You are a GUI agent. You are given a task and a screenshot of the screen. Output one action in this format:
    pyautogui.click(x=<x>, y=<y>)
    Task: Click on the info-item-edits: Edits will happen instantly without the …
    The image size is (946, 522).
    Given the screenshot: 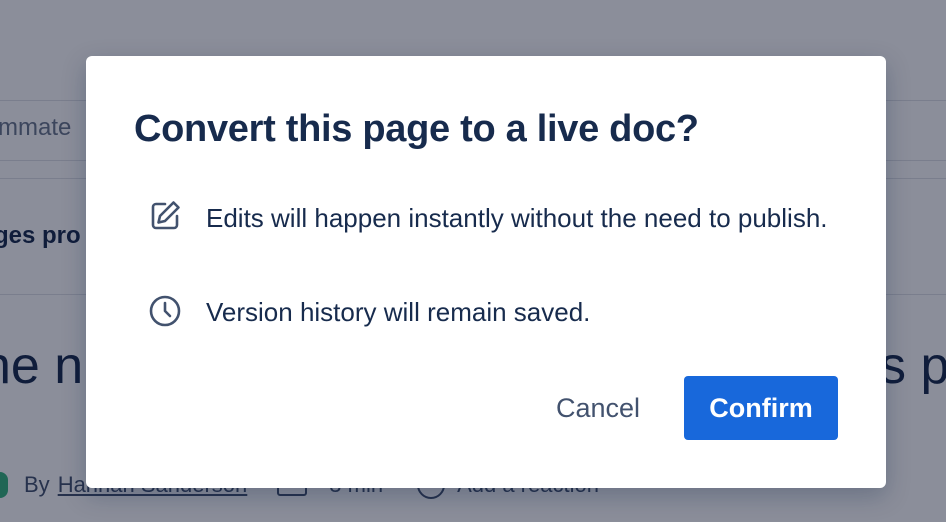 What is the action you would take?
    pyautogui.click(x=497, y=218)
    